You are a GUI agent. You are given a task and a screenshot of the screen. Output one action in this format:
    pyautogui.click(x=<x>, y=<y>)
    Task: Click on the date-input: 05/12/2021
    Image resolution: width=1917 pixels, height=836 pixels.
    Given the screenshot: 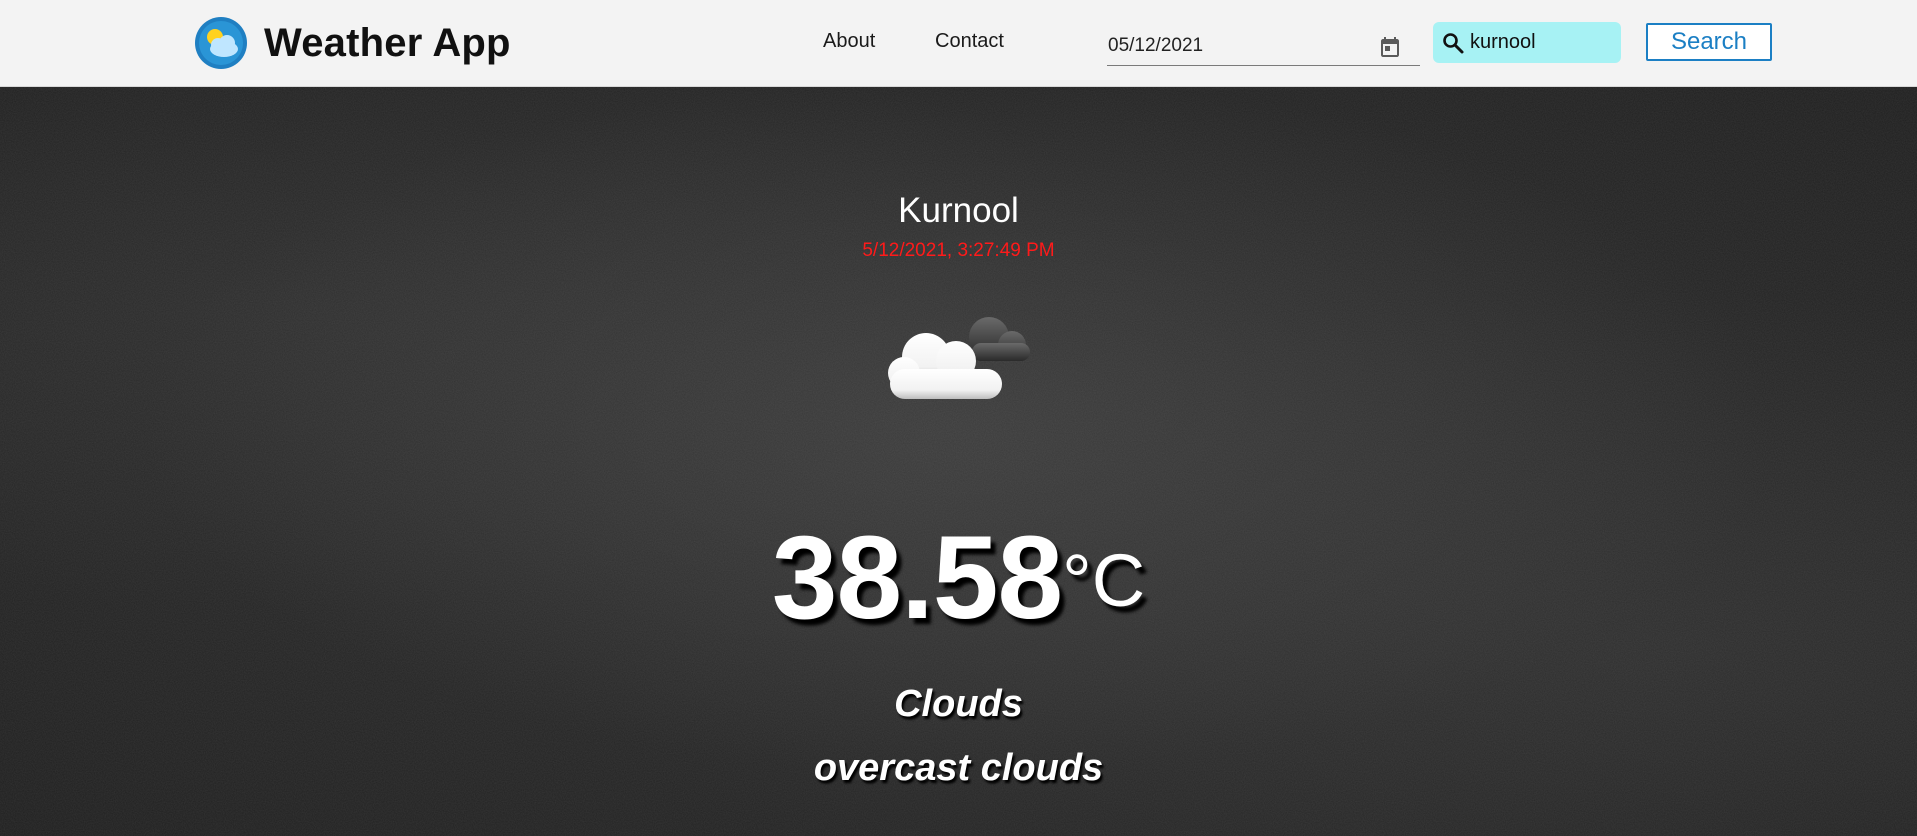 What is the action you would take?
    pyautogui.click(x=1263, y=48)
    